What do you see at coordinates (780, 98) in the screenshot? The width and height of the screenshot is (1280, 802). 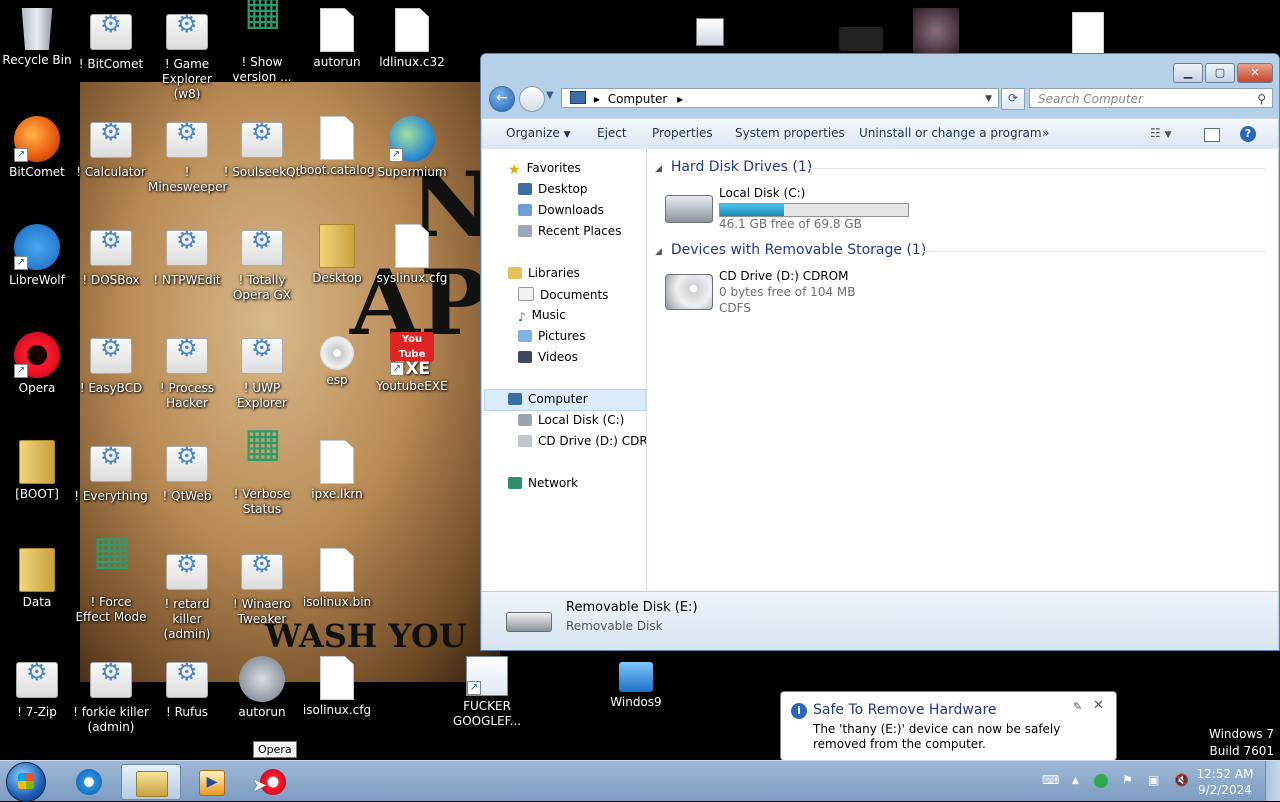 I see `address-bar: ▸ Computer ▸ ▼` at bounding box center [780, 98].